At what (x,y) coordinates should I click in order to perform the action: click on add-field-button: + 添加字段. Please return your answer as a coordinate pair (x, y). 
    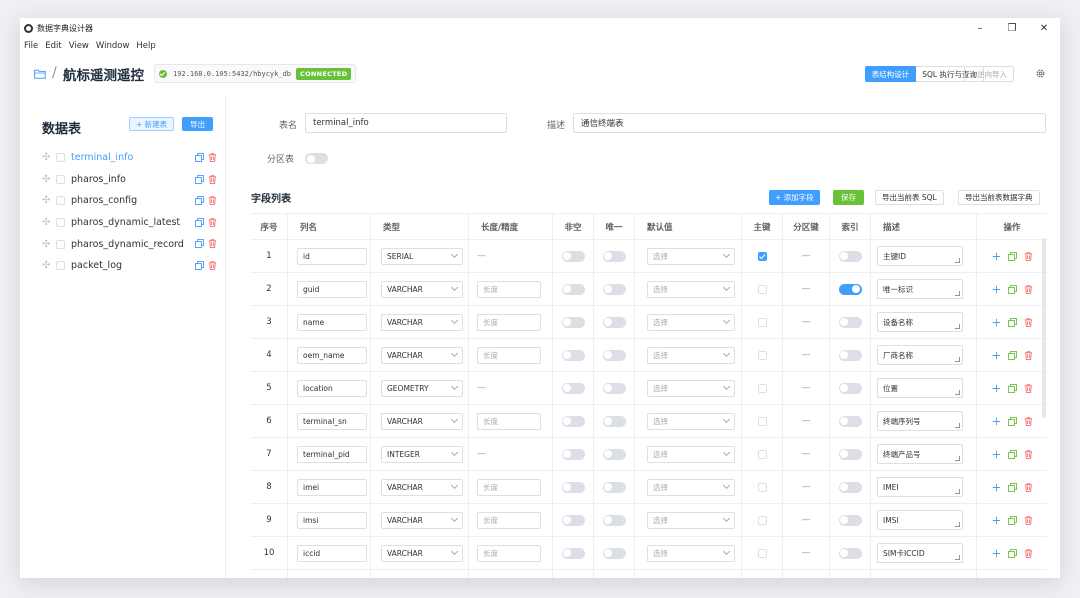
    Looking at the image, I should click on (794, 197).